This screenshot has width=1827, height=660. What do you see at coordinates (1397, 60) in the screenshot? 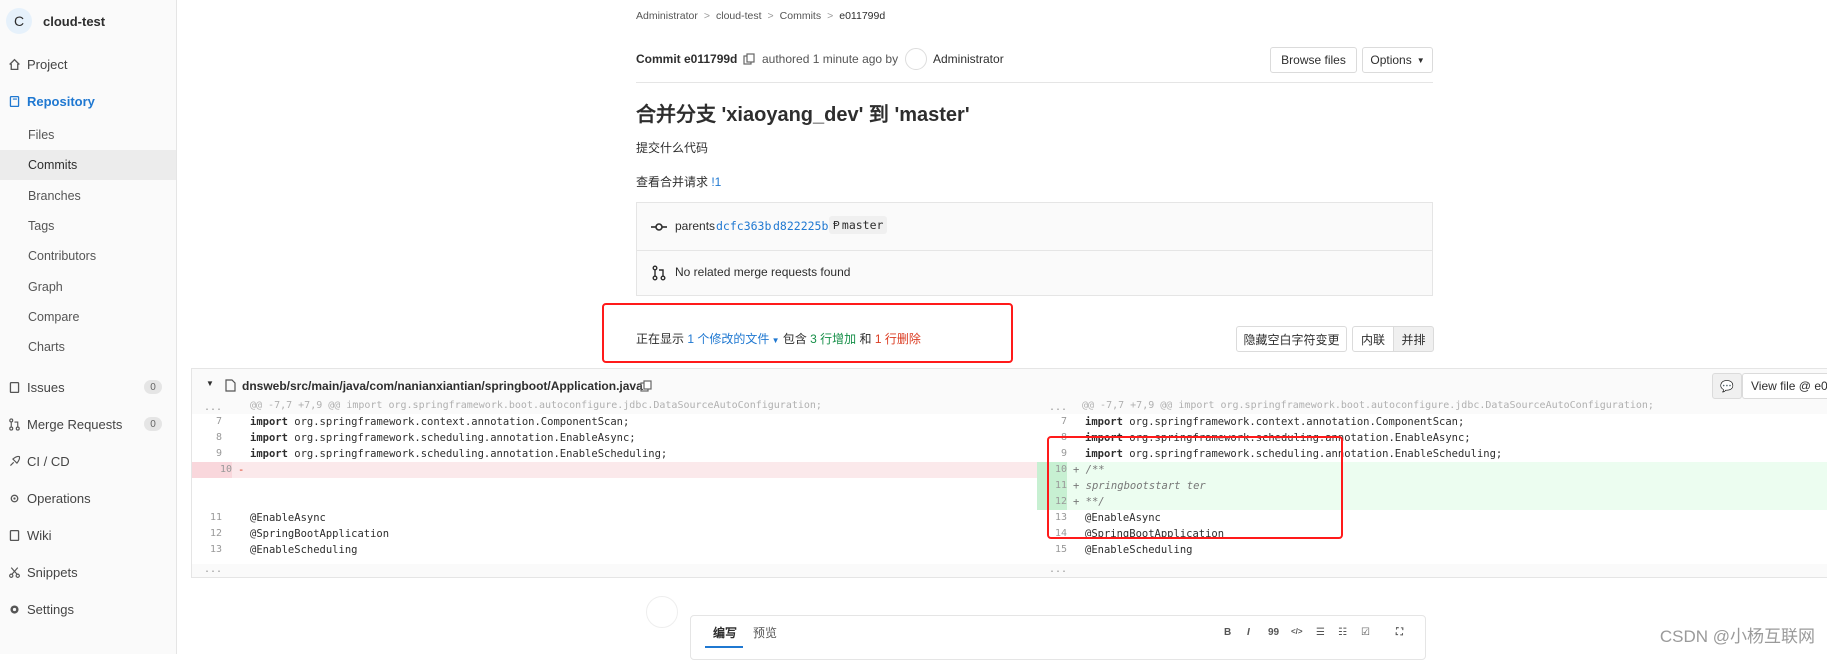
I see `options-dropdown: Options ▼` at bounding box center [1397, 60].